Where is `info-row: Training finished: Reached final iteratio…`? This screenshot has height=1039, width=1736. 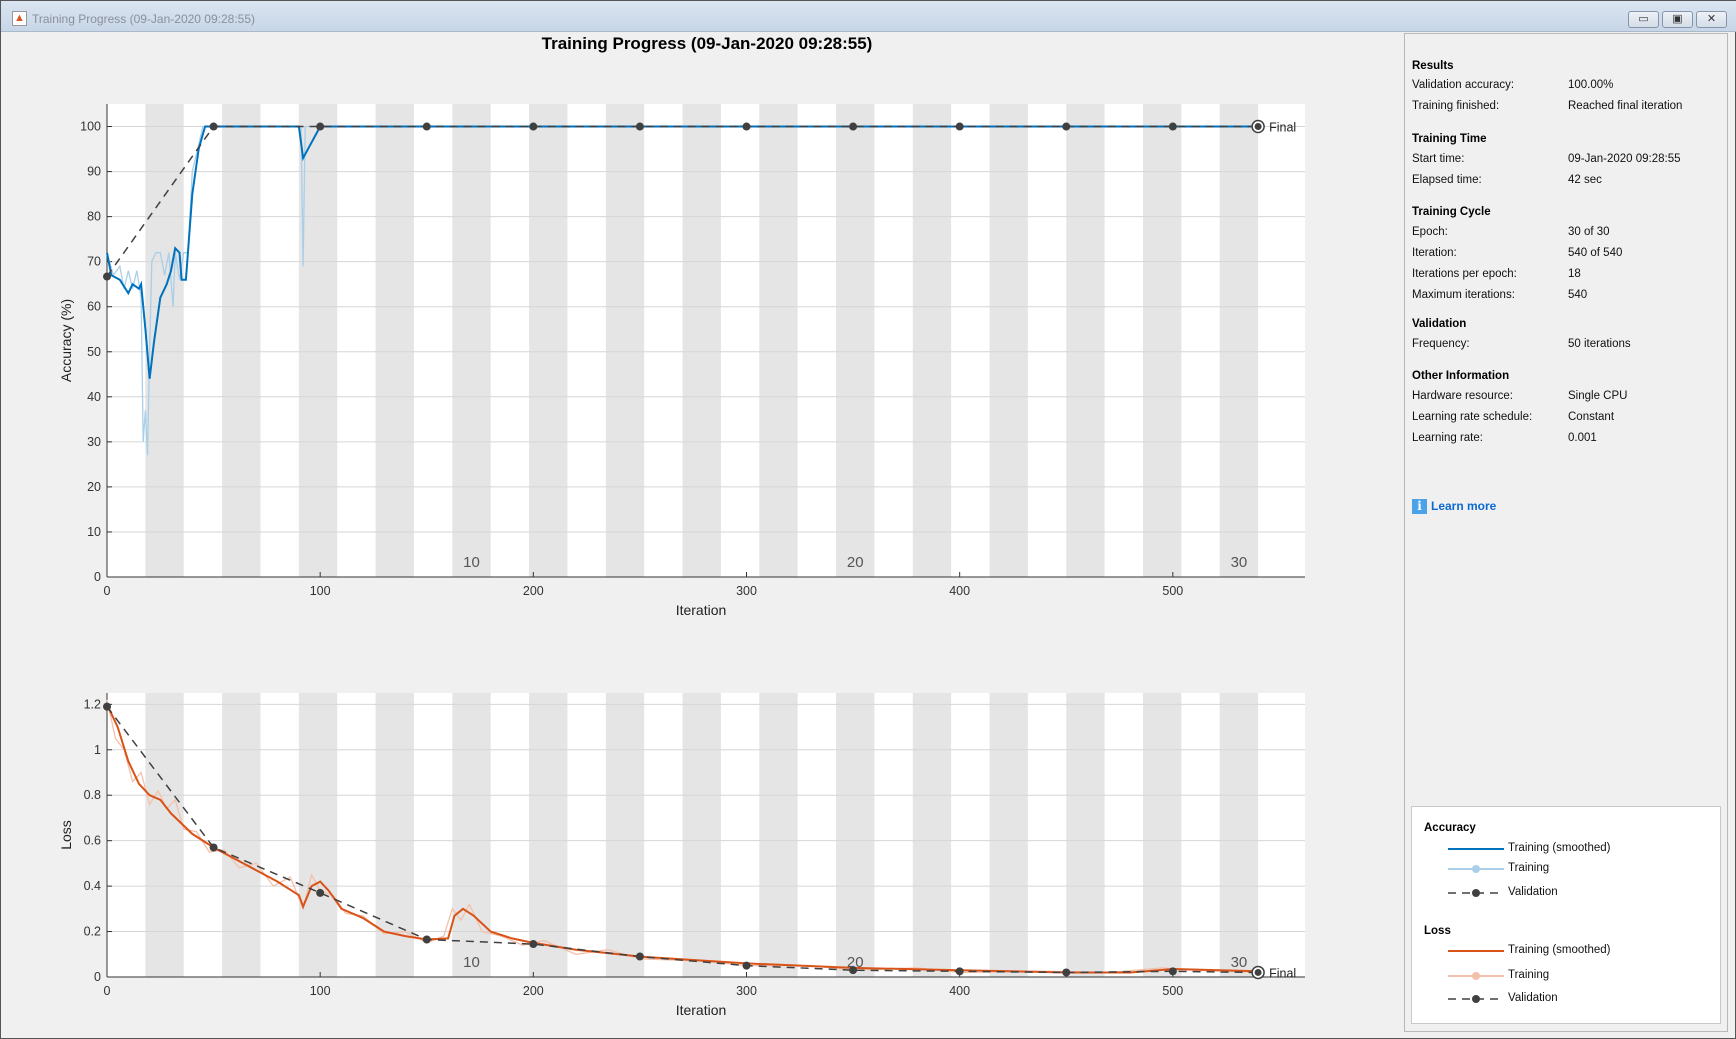
info-row: Training finished: Reached final iteratio… is located at coordinates (1567, 106).